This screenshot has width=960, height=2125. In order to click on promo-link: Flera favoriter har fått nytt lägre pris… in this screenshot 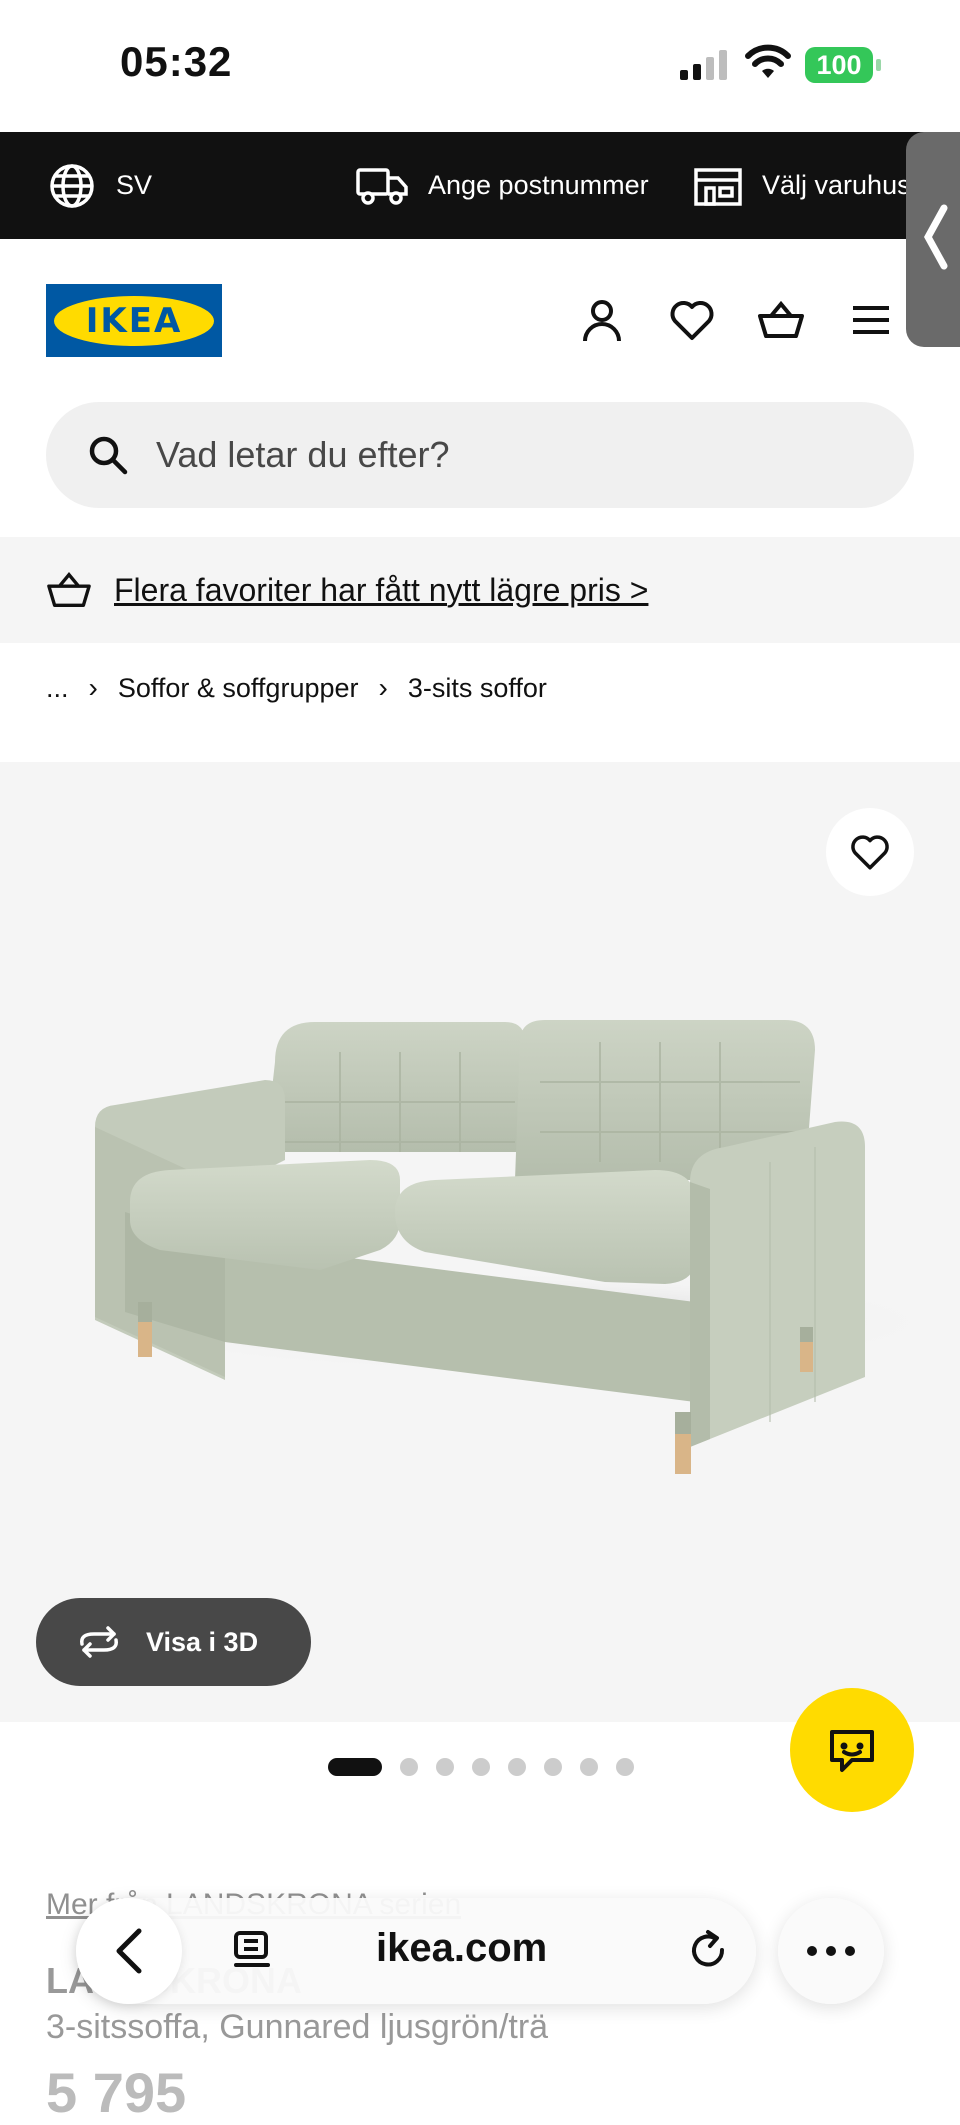, I will do `click(381, 590)`.